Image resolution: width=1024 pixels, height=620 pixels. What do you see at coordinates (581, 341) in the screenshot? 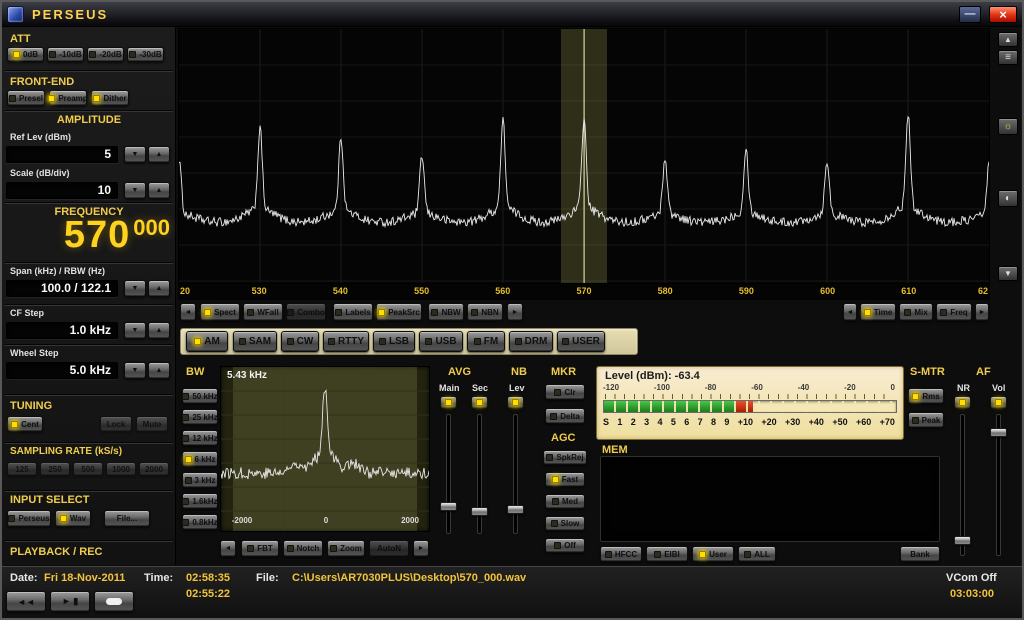
I see `mode-user-button: USER` at bounding box center [581, 341].